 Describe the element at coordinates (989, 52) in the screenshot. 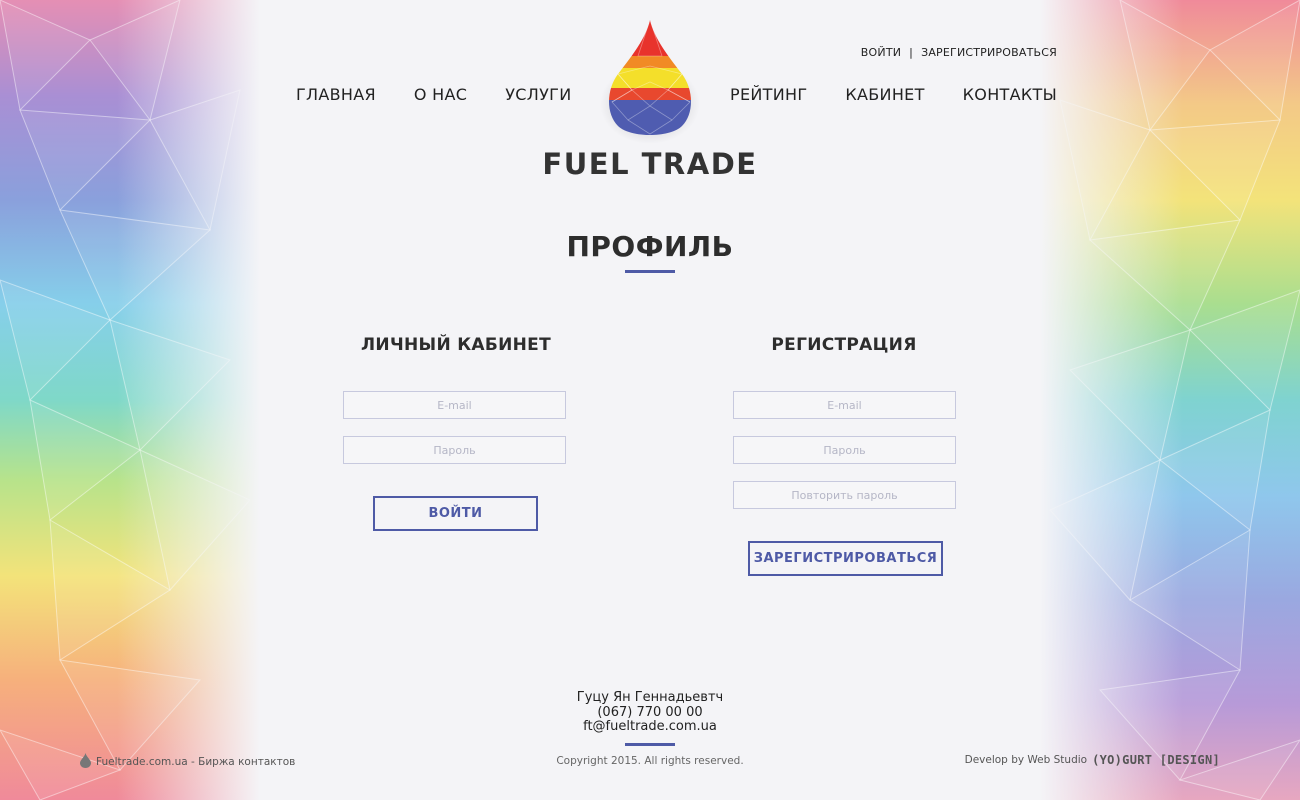

I see `register-link: ЗАРЕГИСТРИРОВАТЬСЯ` at that location.